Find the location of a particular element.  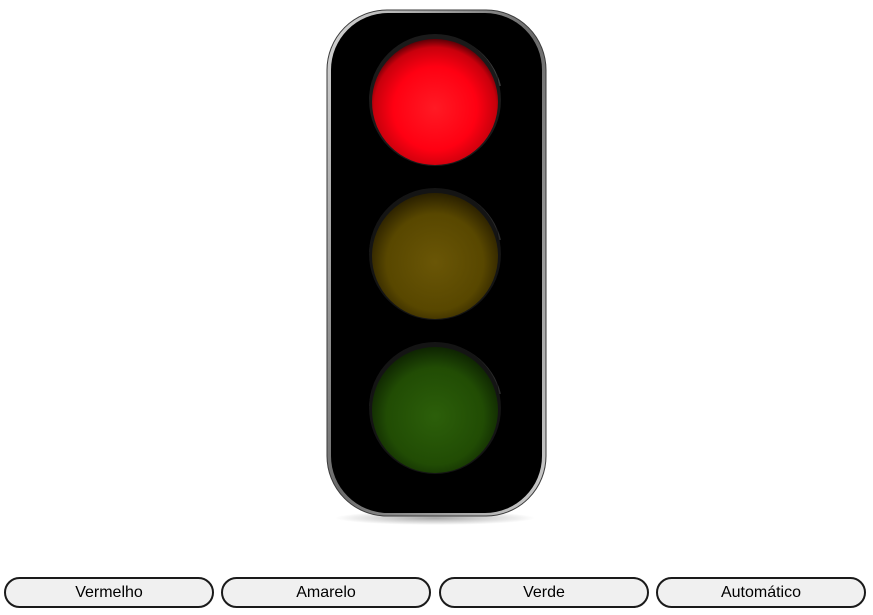

yellow-button: Amarelo is located at coordinates (326, 592).